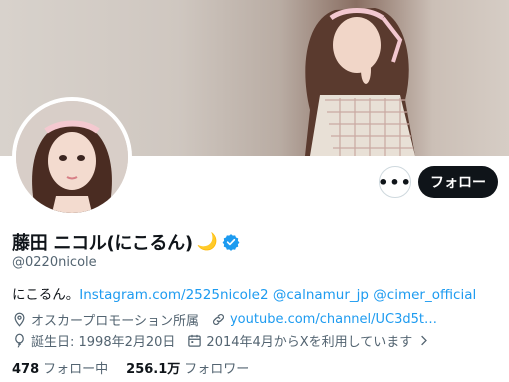  I want to click on moon-icon: 🌙, so click(207, 241).